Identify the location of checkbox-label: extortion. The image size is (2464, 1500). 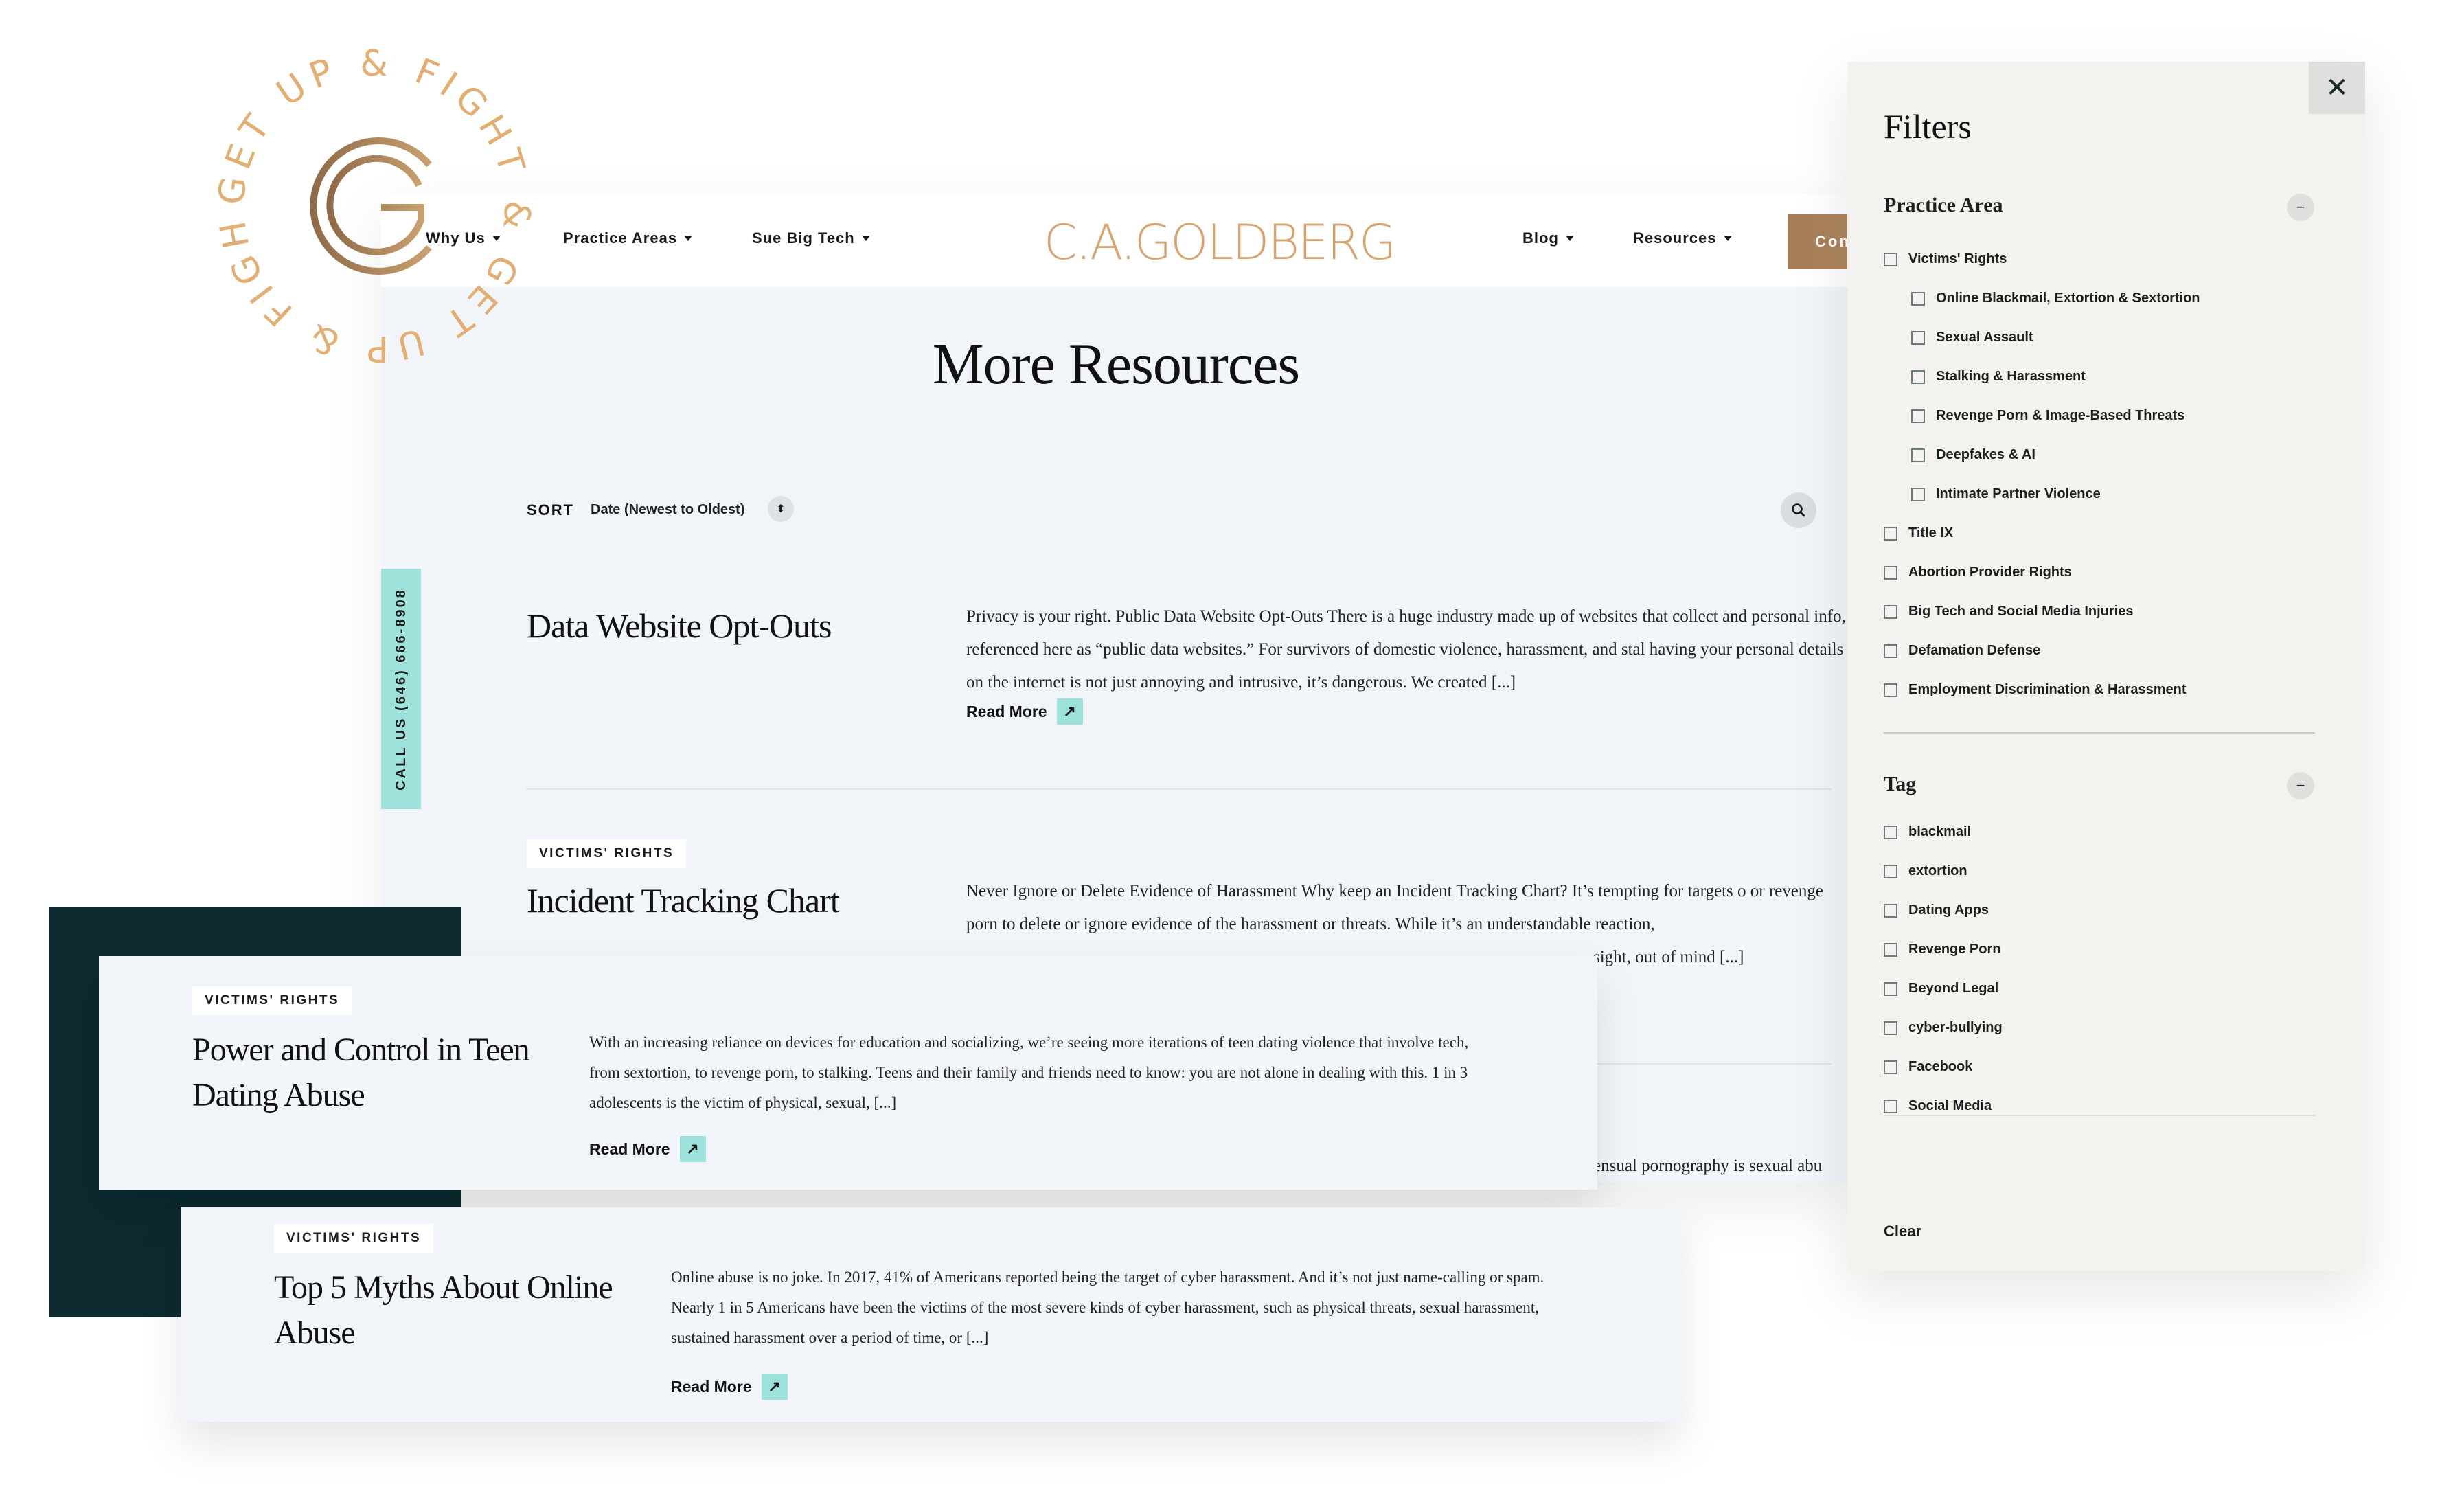
(1937, 870).